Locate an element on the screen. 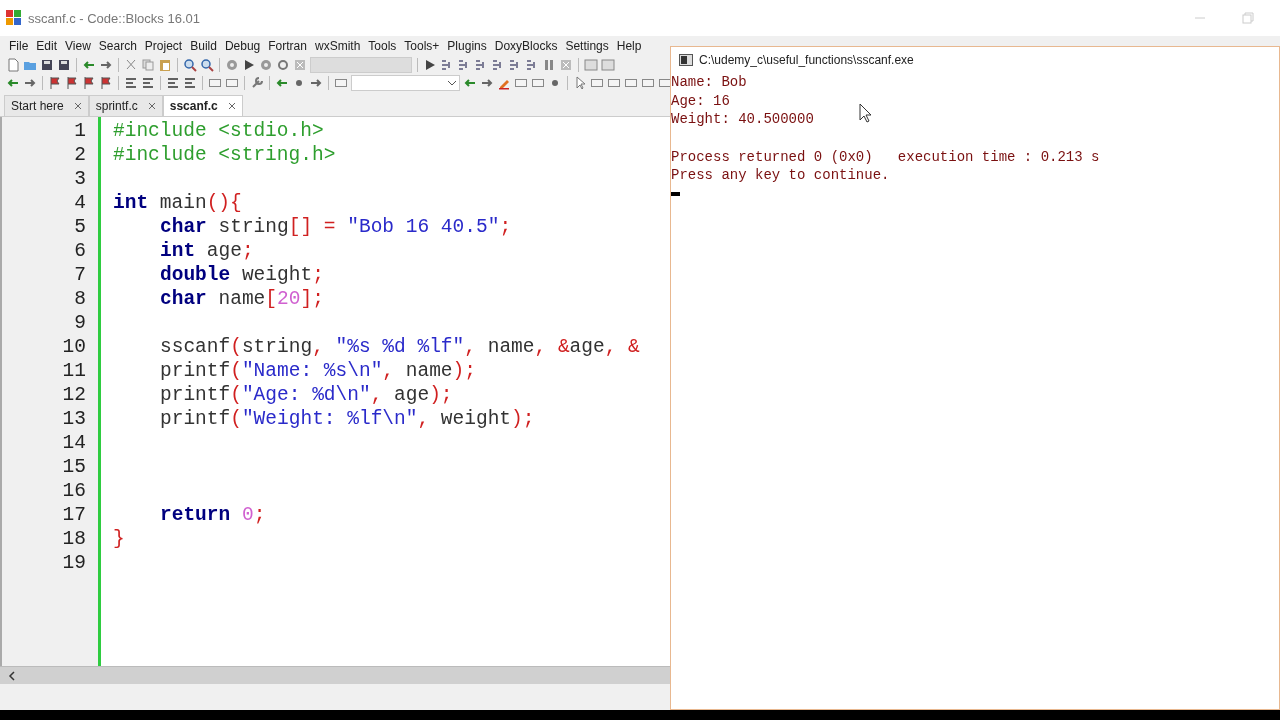 This screenshot has height=720, width=1280. menu-item: Edit is located at coordinates (47, 46).